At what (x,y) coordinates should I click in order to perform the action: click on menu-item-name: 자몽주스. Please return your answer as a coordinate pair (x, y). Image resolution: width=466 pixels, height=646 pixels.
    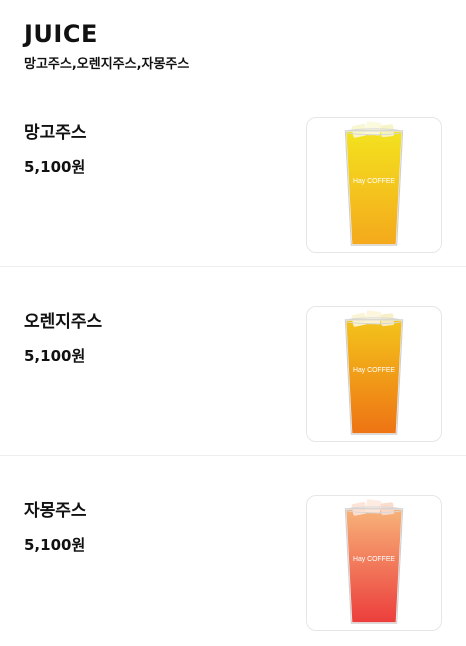
    Looking at the image, I should click on (55, 511).